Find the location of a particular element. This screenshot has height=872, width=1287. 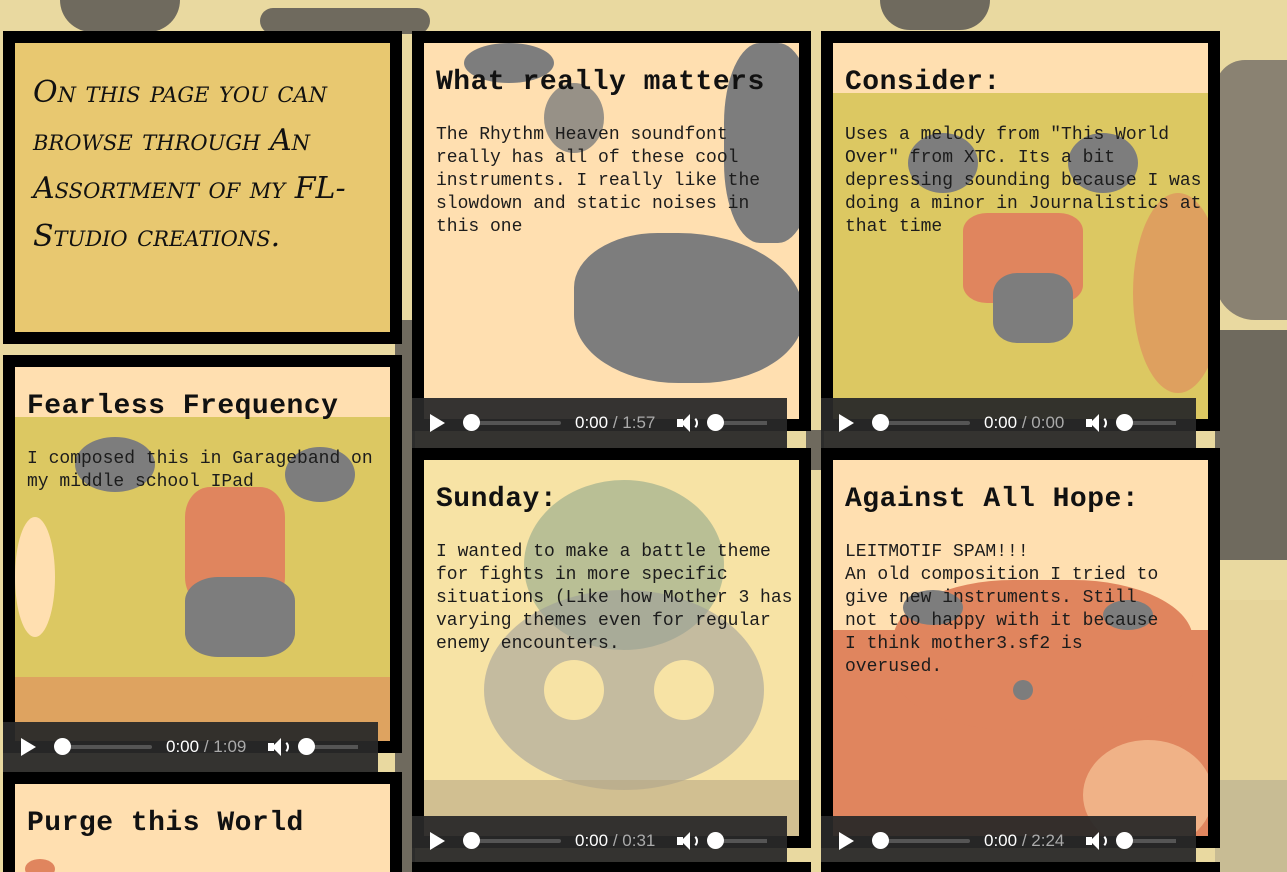

track-title: Against All Hope: is located at coordinates (992, 499).